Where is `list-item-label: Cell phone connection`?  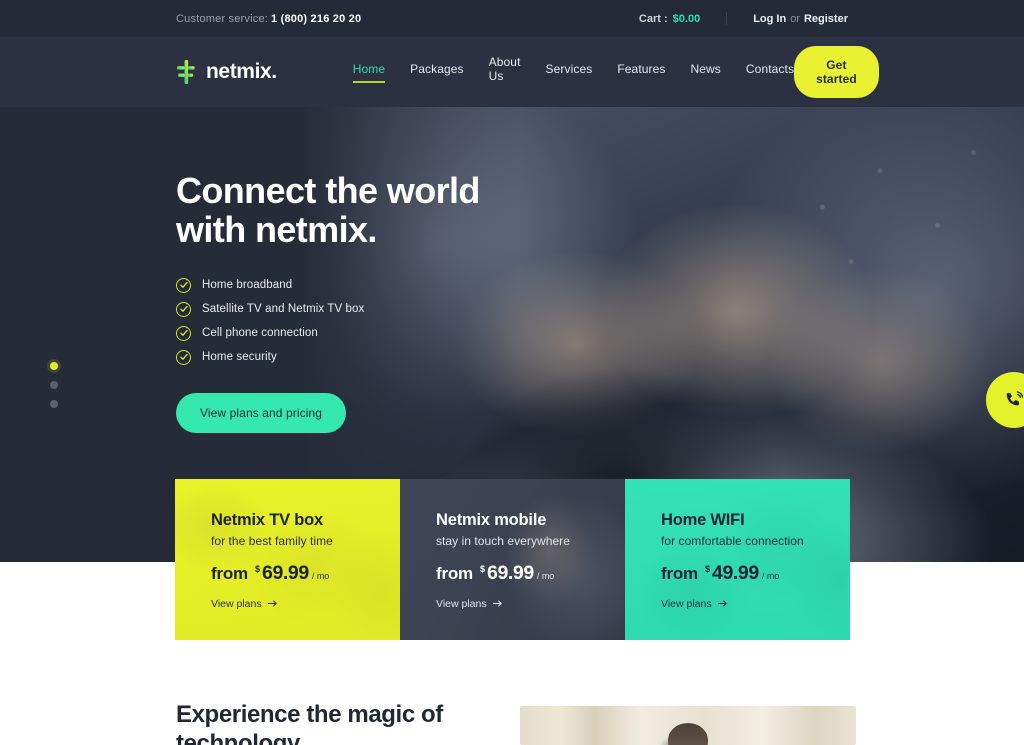
list-item-label: Cell phone connection is located at coordinates (260, 333).